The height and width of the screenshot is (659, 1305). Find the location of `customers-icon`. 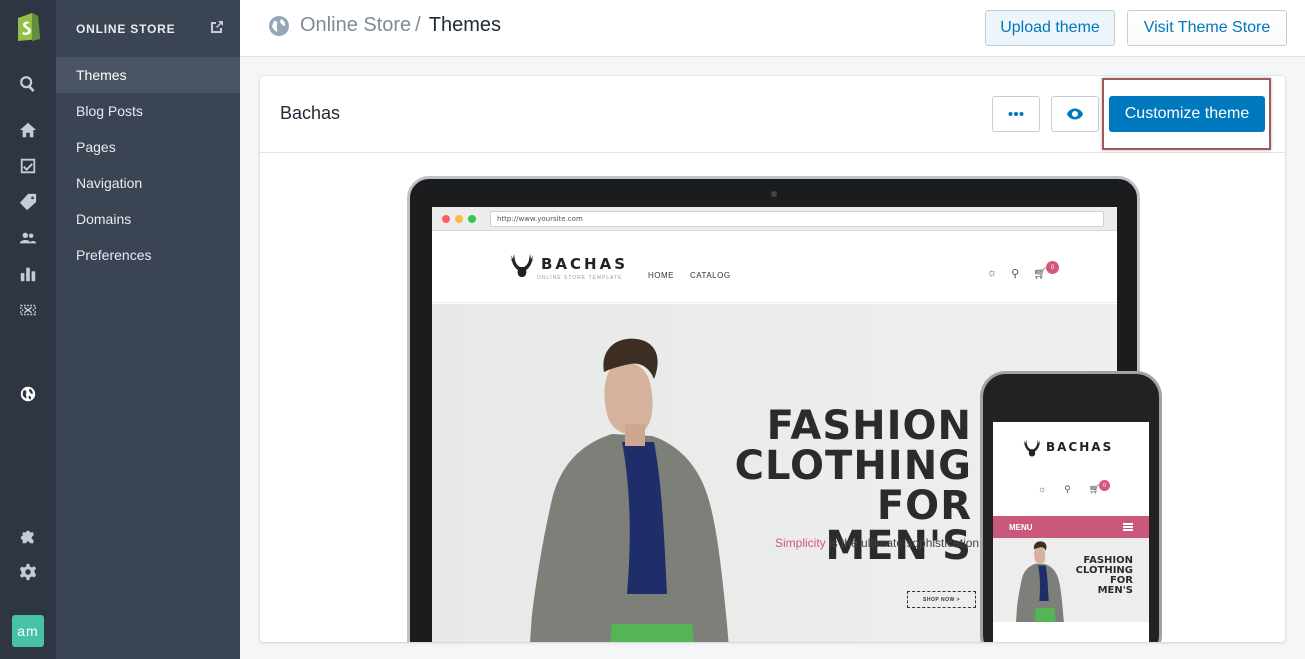

customers-icon is located at coordinates (28, 238).